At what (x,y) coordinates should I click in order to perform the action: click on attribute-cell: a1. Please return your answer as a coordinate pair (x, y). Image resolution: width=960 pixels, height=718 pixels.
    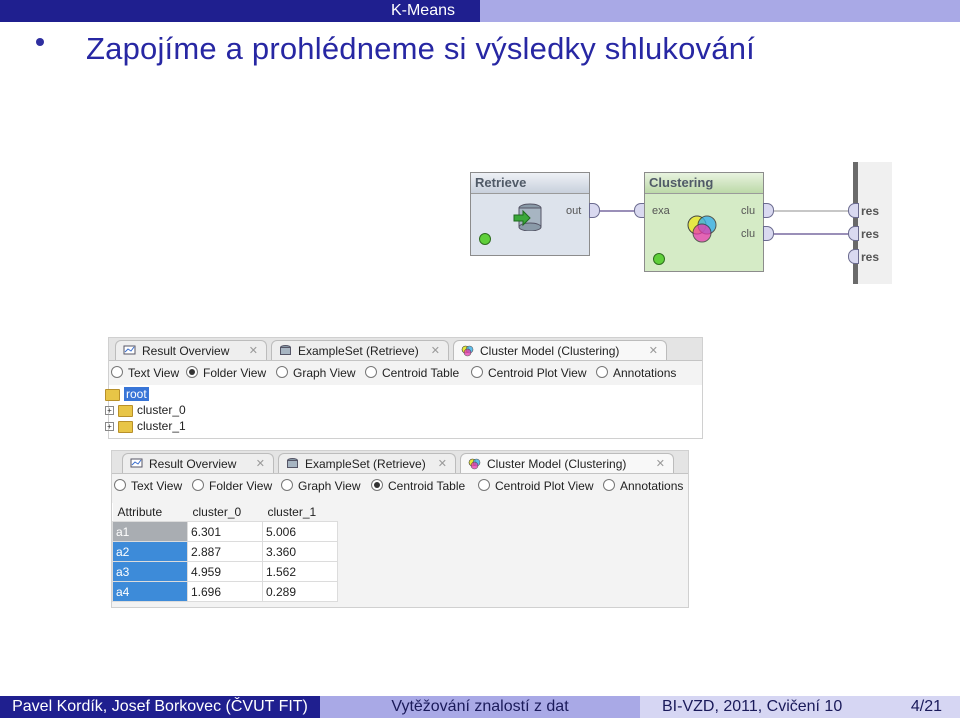
    Looking at the image, I should click on (150, 531).